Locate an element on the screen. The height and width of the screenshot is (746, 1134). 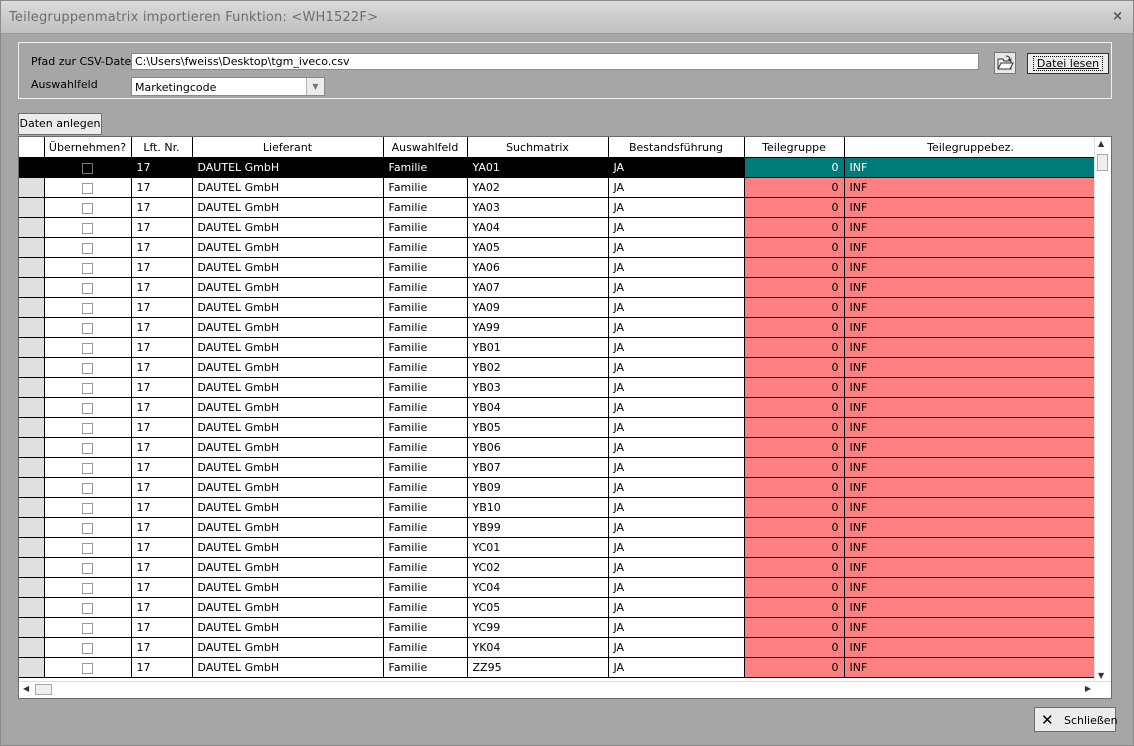
cell-suchmatrix: YA03 is located at coordinates (538, 207).